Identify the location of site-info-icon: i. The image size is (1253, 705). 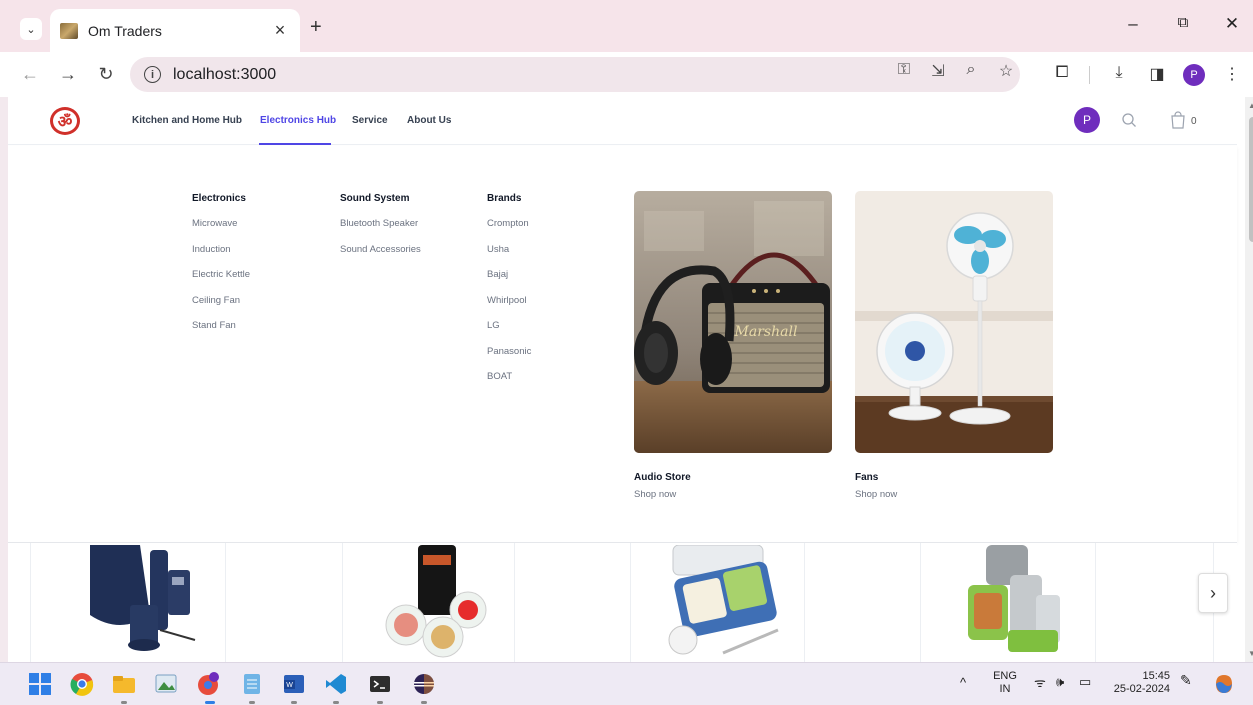
(152, 74).